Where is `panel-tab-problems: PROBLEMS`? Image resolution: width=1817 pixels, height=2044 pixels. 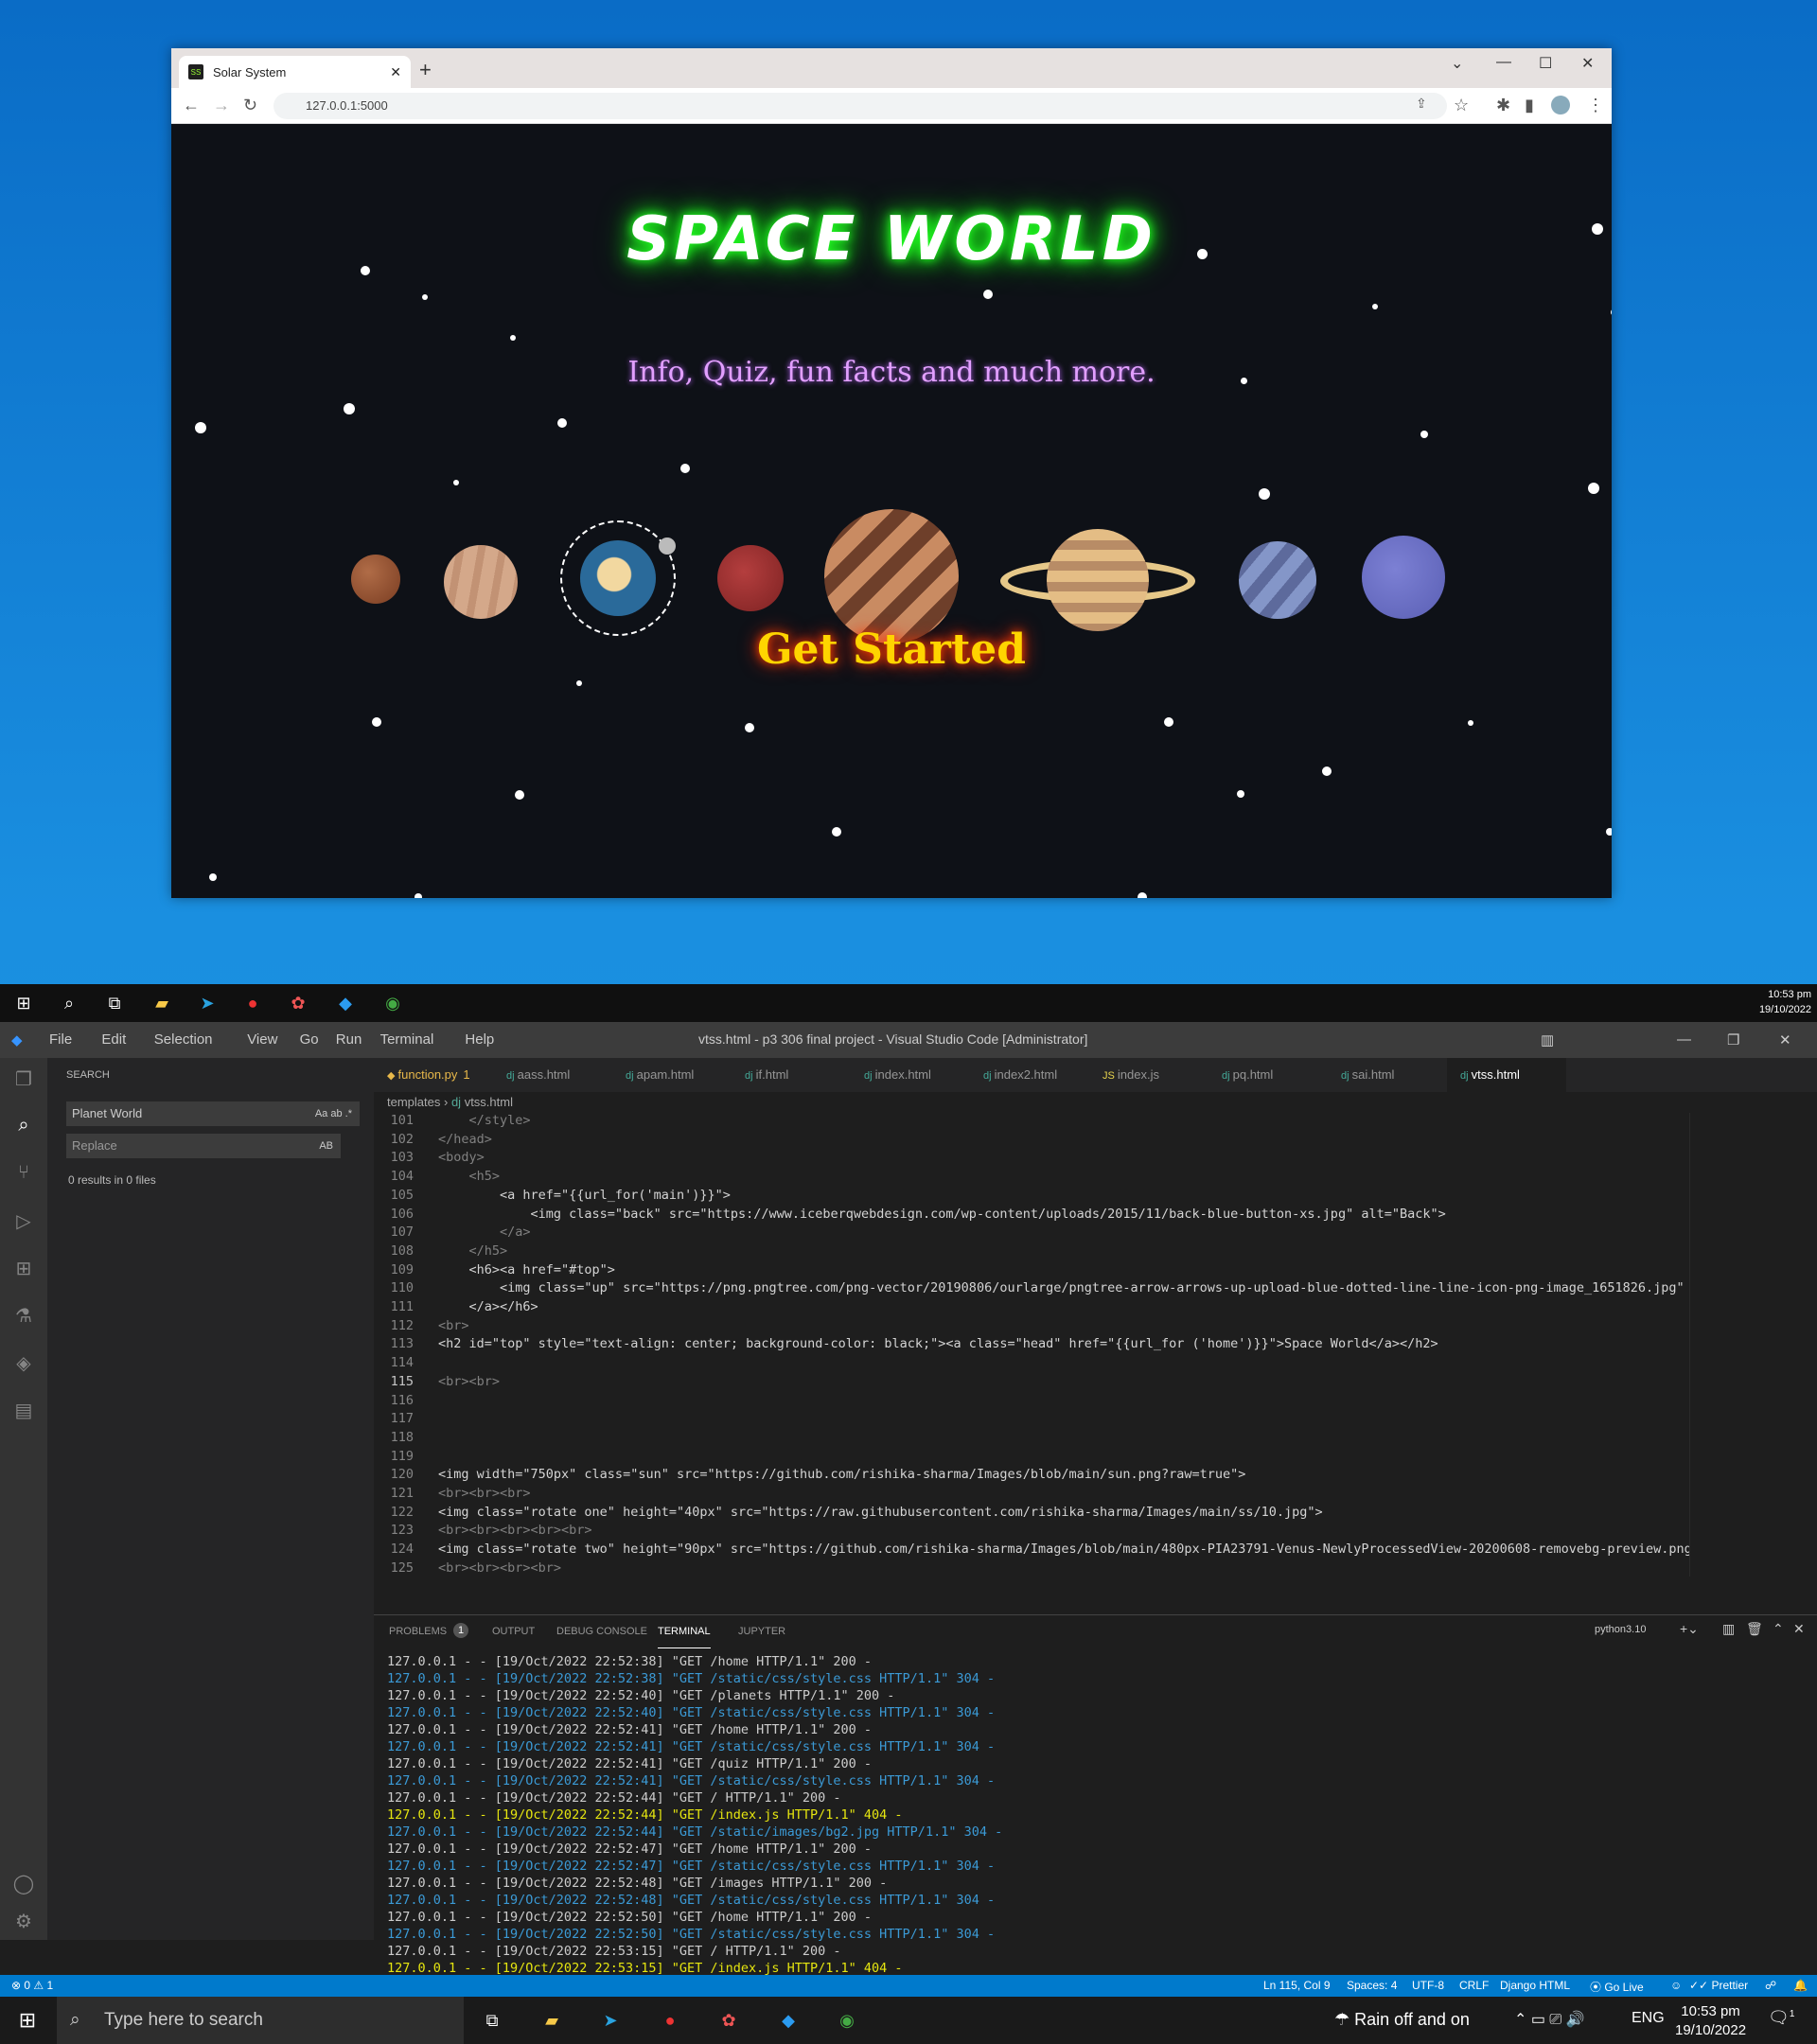 panel-tab-problems: PROBLEMS is located at coordinates (418, 1631).